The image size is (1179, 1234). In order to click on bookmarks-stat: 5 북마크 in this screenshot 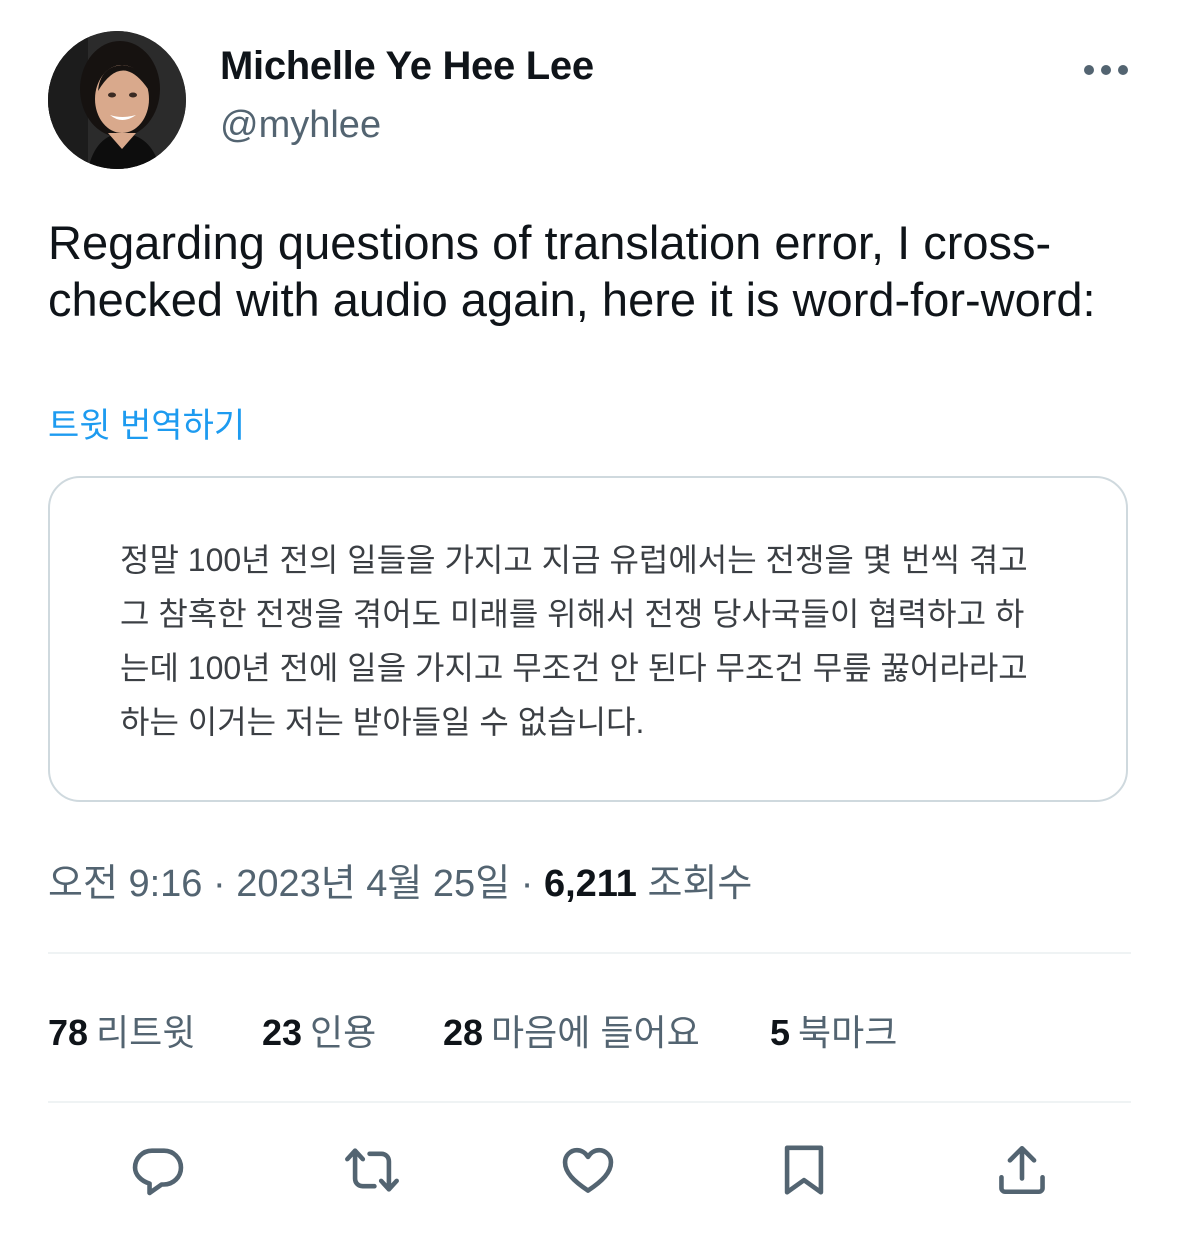, I will do `click(833, 1030)`.